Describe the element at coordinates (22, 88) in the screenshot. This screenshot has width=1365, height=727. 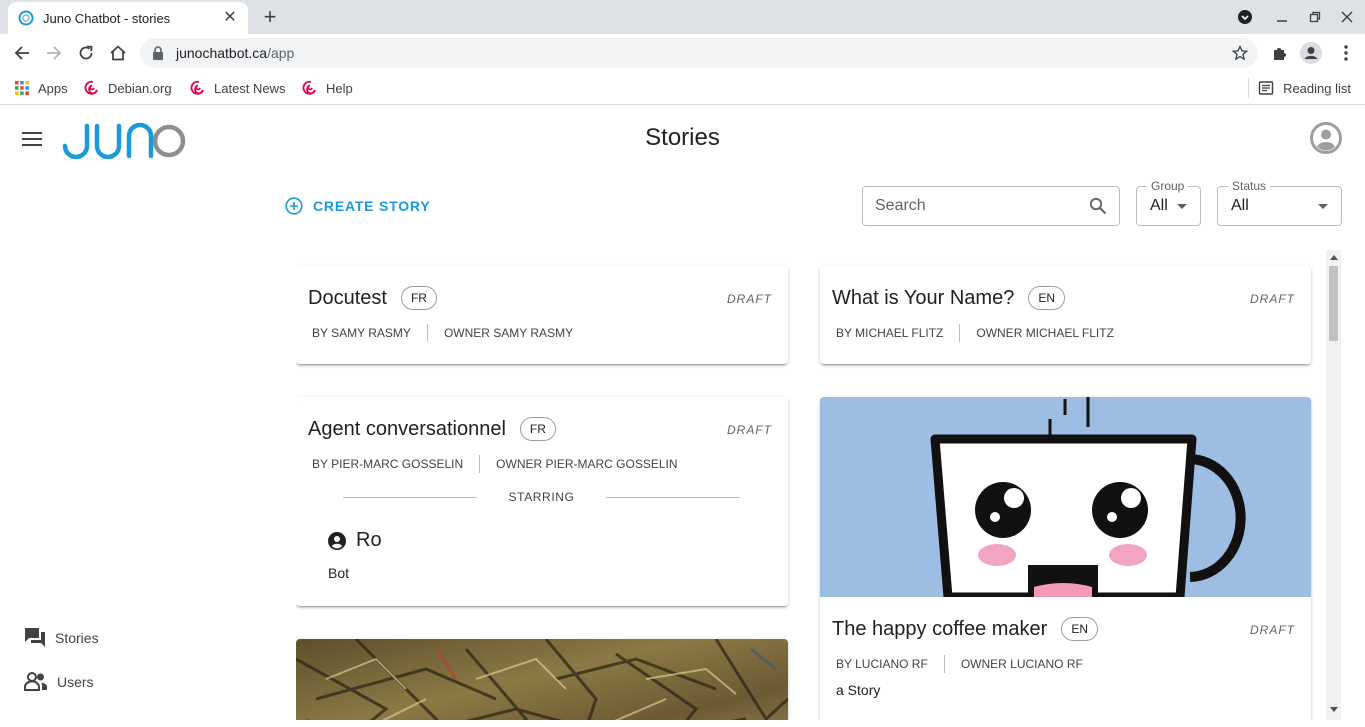
I see `apps-grid-icon` at that location.